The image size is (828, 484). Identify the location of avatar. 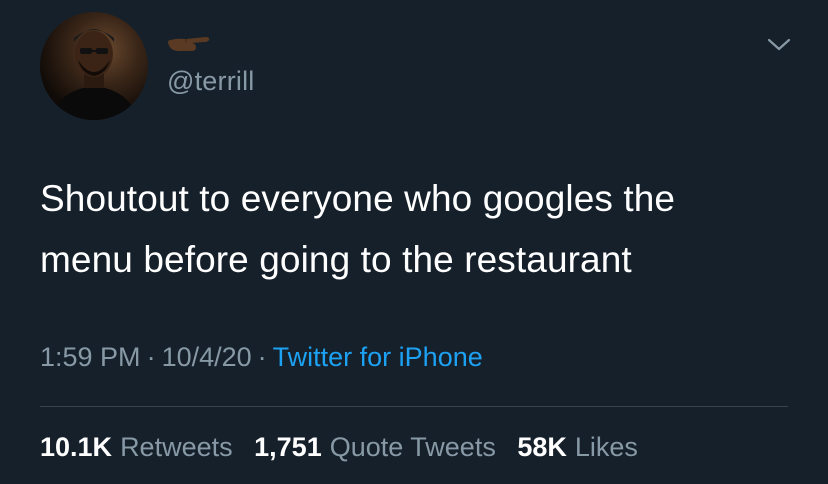
(94, 66).